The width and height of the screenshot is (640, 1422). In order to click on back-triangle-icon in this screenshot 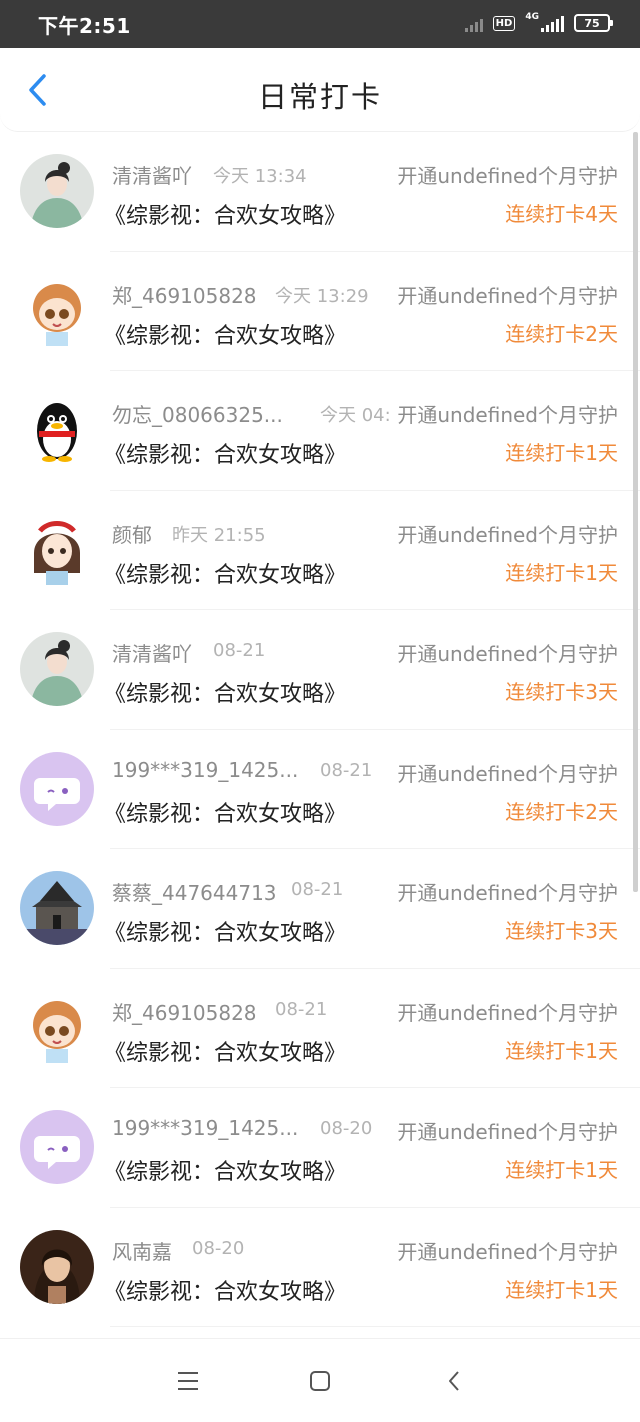, I will do `click(454, 1381)`.